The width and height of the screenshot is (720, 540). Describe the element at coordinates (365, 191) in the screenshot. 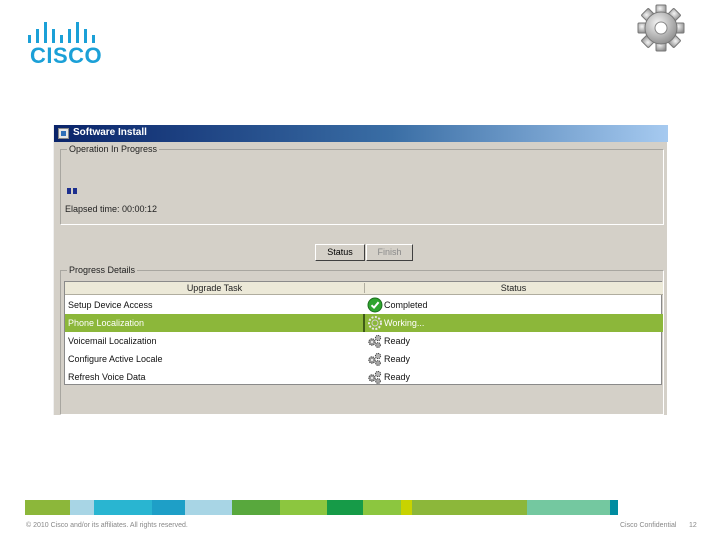

I see `install-progress-bar` at that location.